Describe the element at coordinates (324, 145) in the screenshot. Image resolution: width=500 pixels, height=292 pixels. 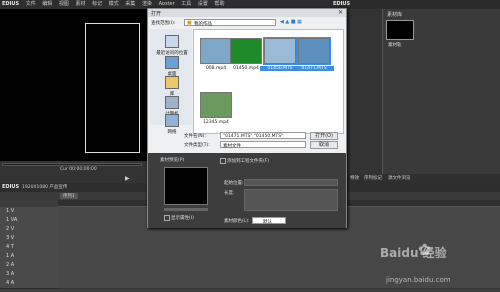
I see `cancel-button: 取消` at that location.